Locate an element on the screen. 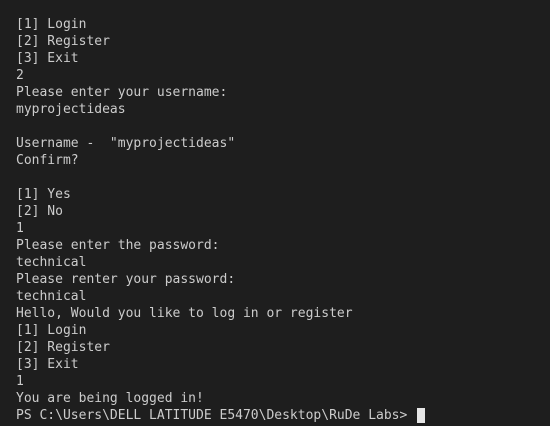  menu-option-yes: [1] Yes is located at coordinates (43, 194).